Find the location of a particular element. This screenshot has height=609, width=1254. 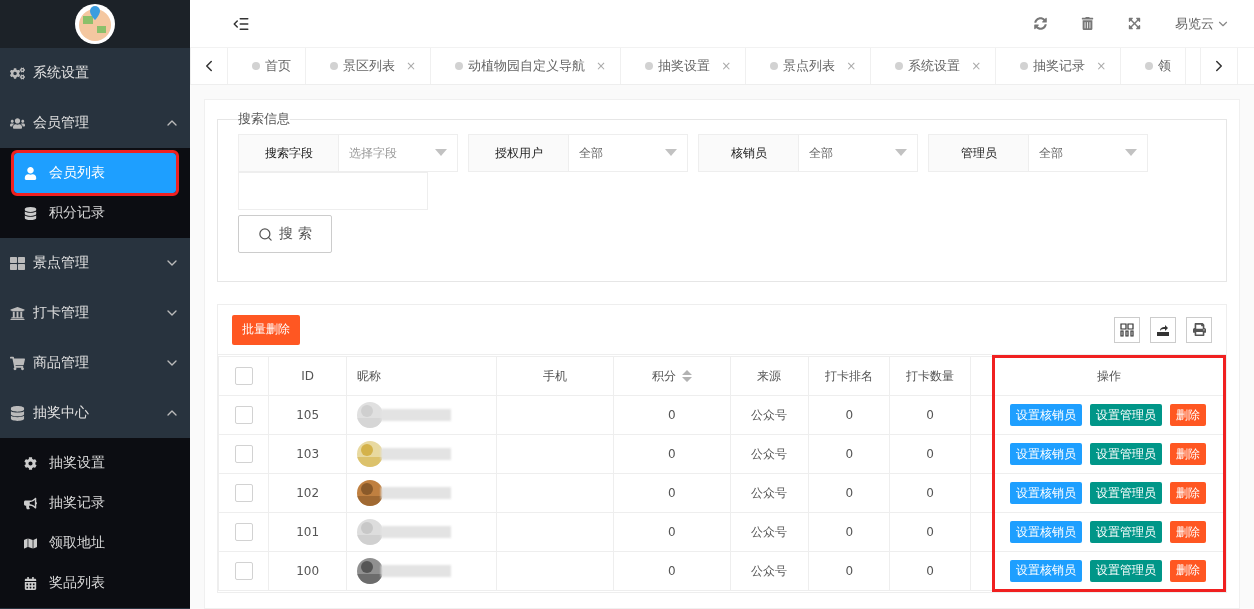

page-tab: 领 is located at coordinates (1154, 66).